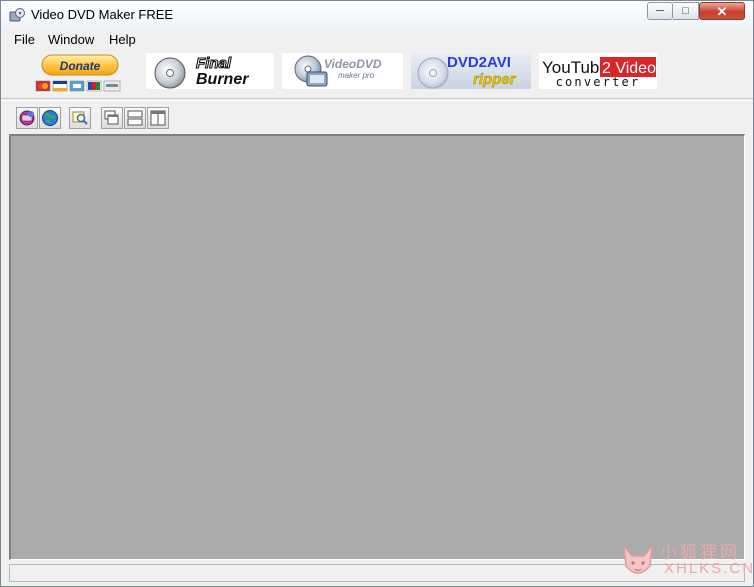  I want to click on film-globe-icon, so click(27, 118).